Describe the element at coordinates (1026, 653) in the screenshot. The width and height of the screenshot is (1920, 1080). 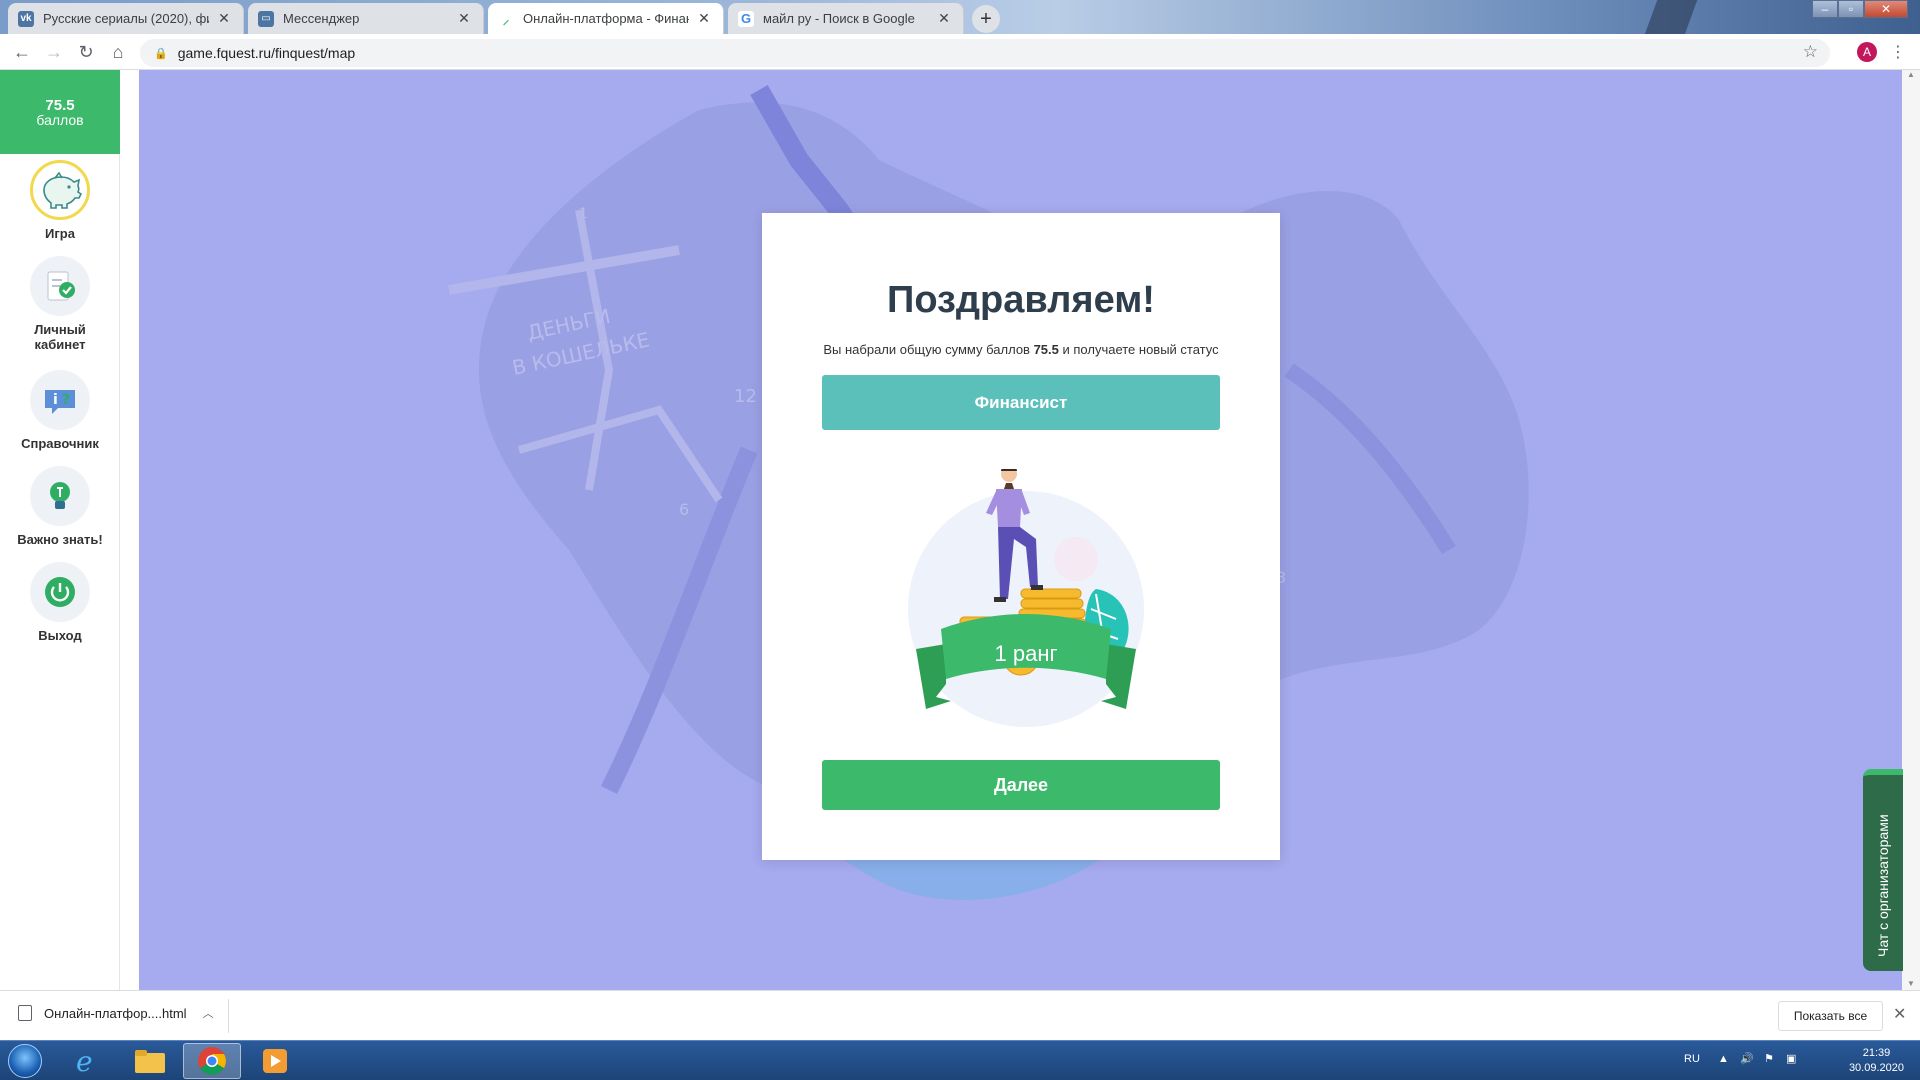
I see `rank-label: 1 ранг` at that location.